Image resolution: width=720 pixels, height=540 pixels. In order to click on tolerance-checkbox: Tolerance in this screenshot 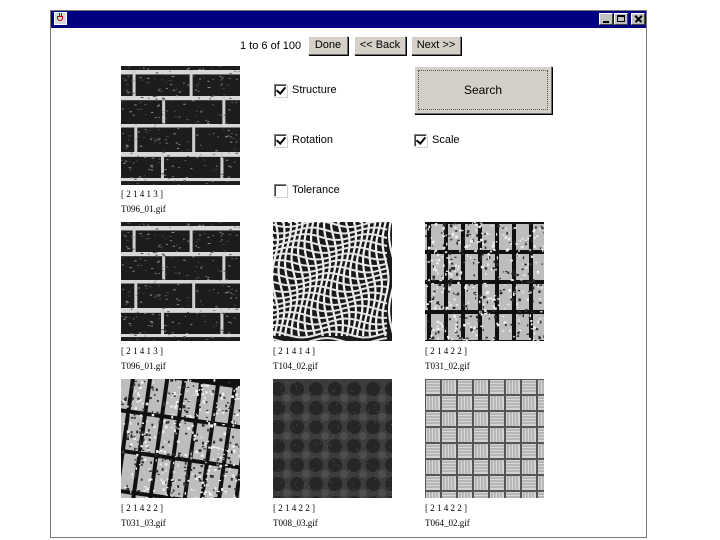, I will do `click(307, 190)`.